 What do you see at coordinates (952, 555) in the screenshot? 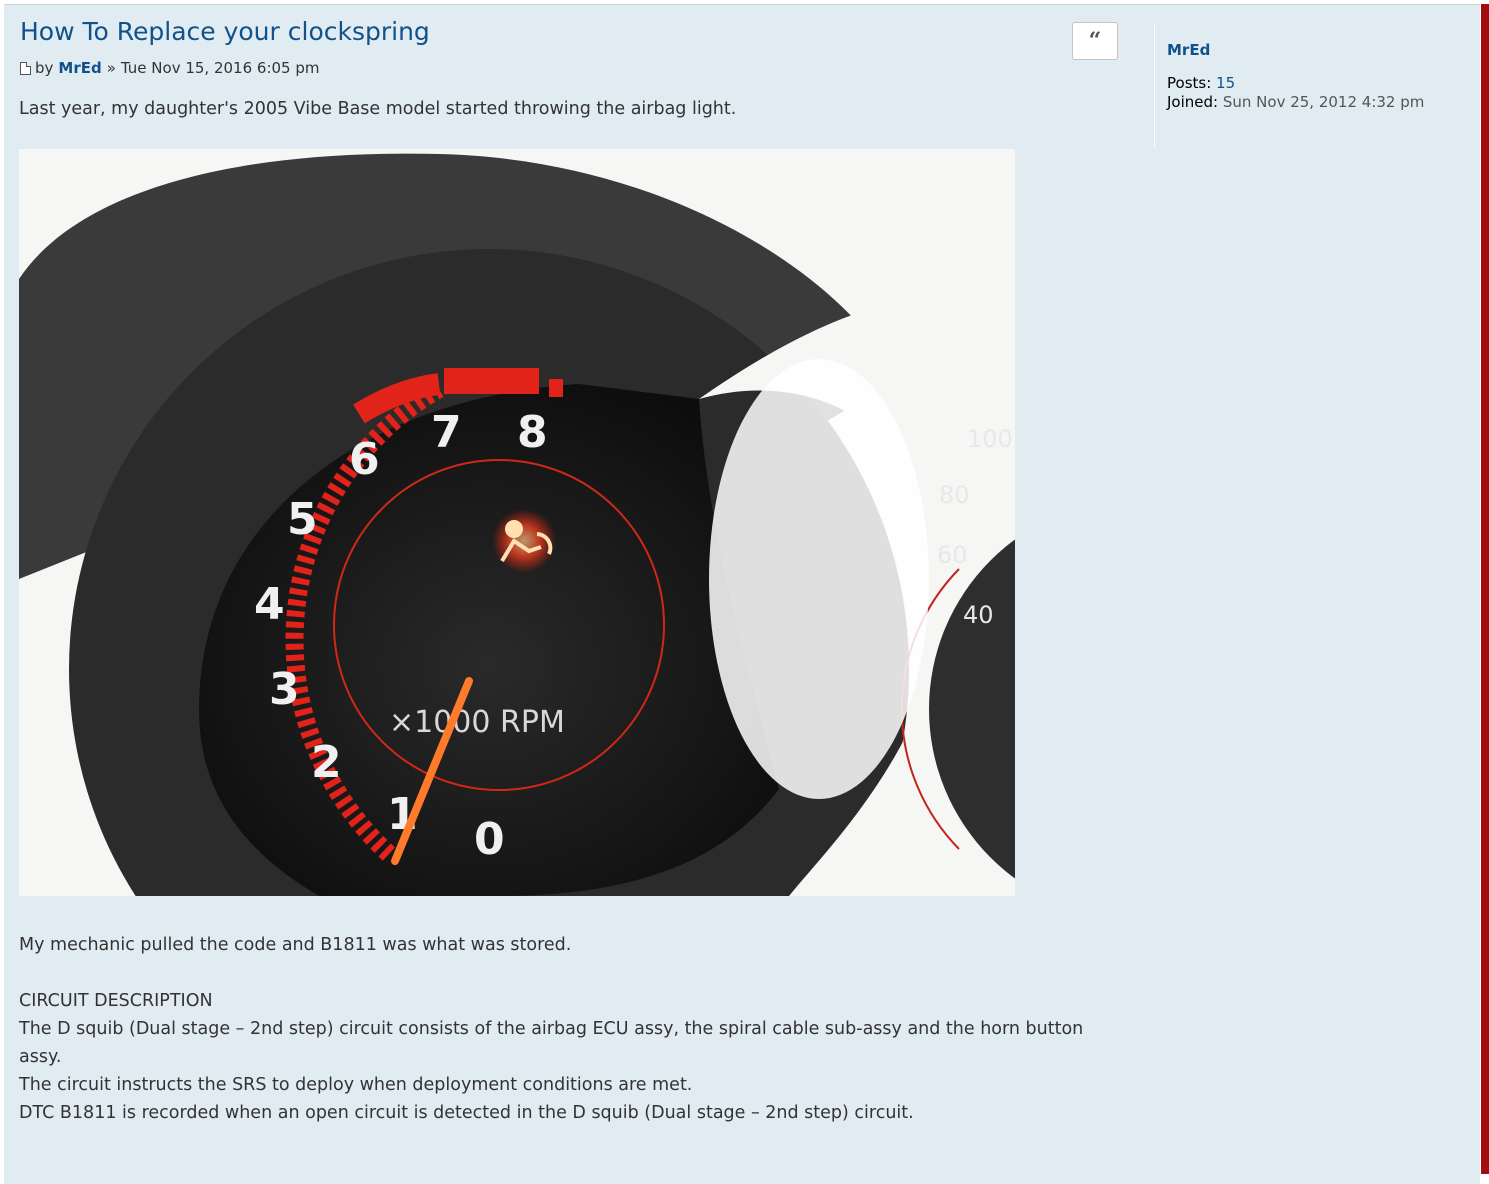
I see `speedo-number-60: 60` at bounding box center [952, 555].